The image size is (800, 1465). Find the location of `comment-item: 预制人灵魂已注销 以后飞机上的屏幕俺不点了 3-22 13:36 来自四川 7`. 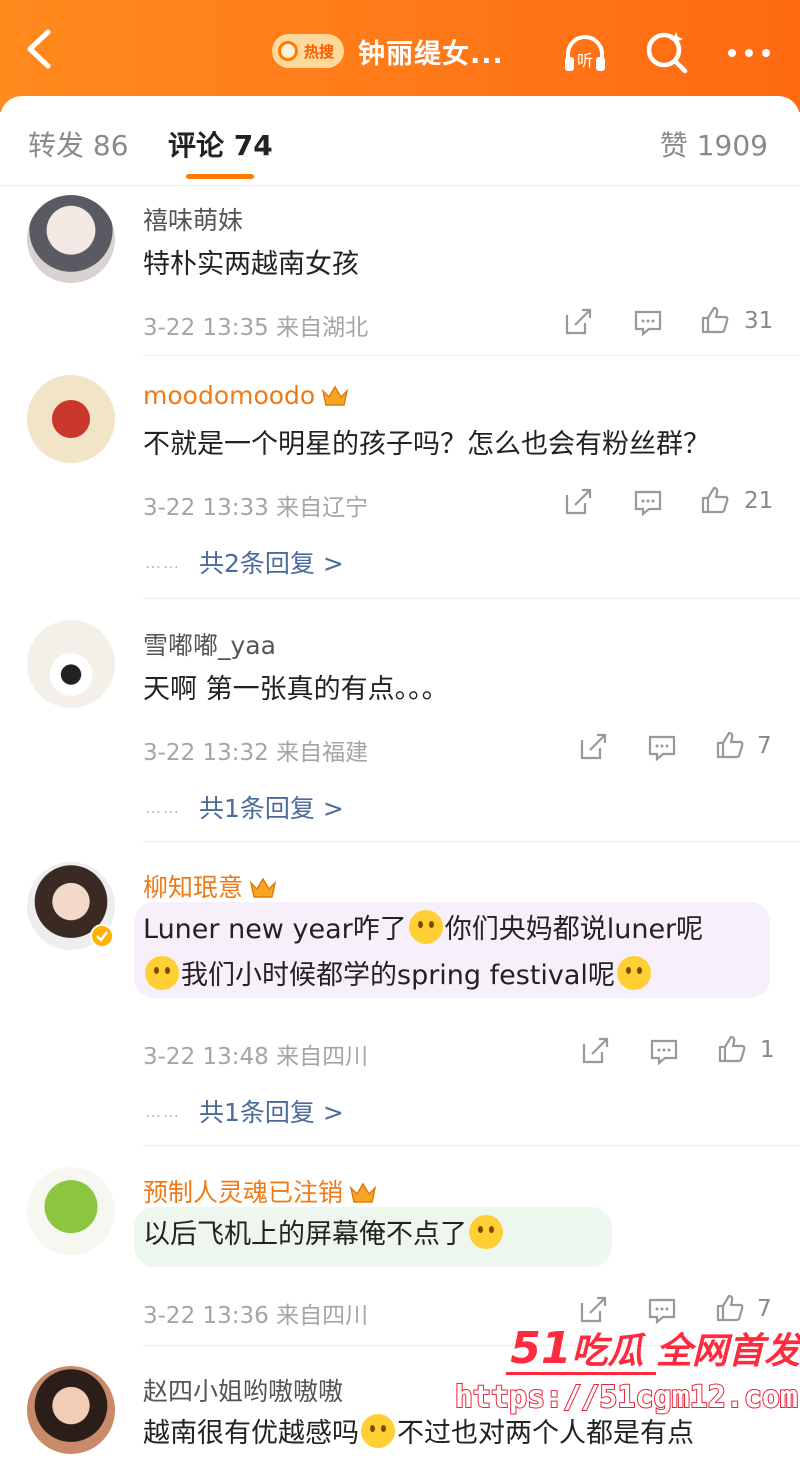

comment-item: 预制人灵魂已注销 以后飞机上的屏幕俺不点了 3-22 13:36 来自四川 7 is located at coordinates (400, 1256).